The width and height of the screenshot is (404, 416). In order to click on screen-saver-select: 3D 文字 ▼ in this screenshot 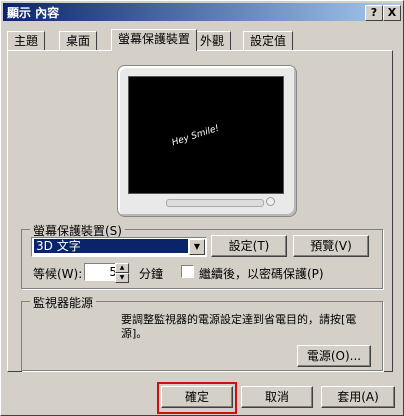, I will do `click(119, 247)`.